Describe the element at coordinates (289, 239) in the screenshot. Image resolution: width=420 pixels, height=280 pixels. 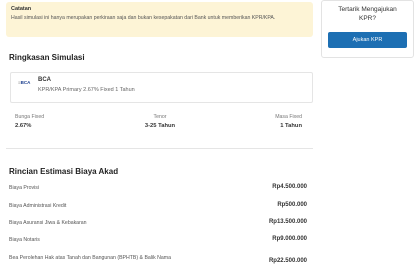
I see `cost-amount: Rp9.000.000` at that location.